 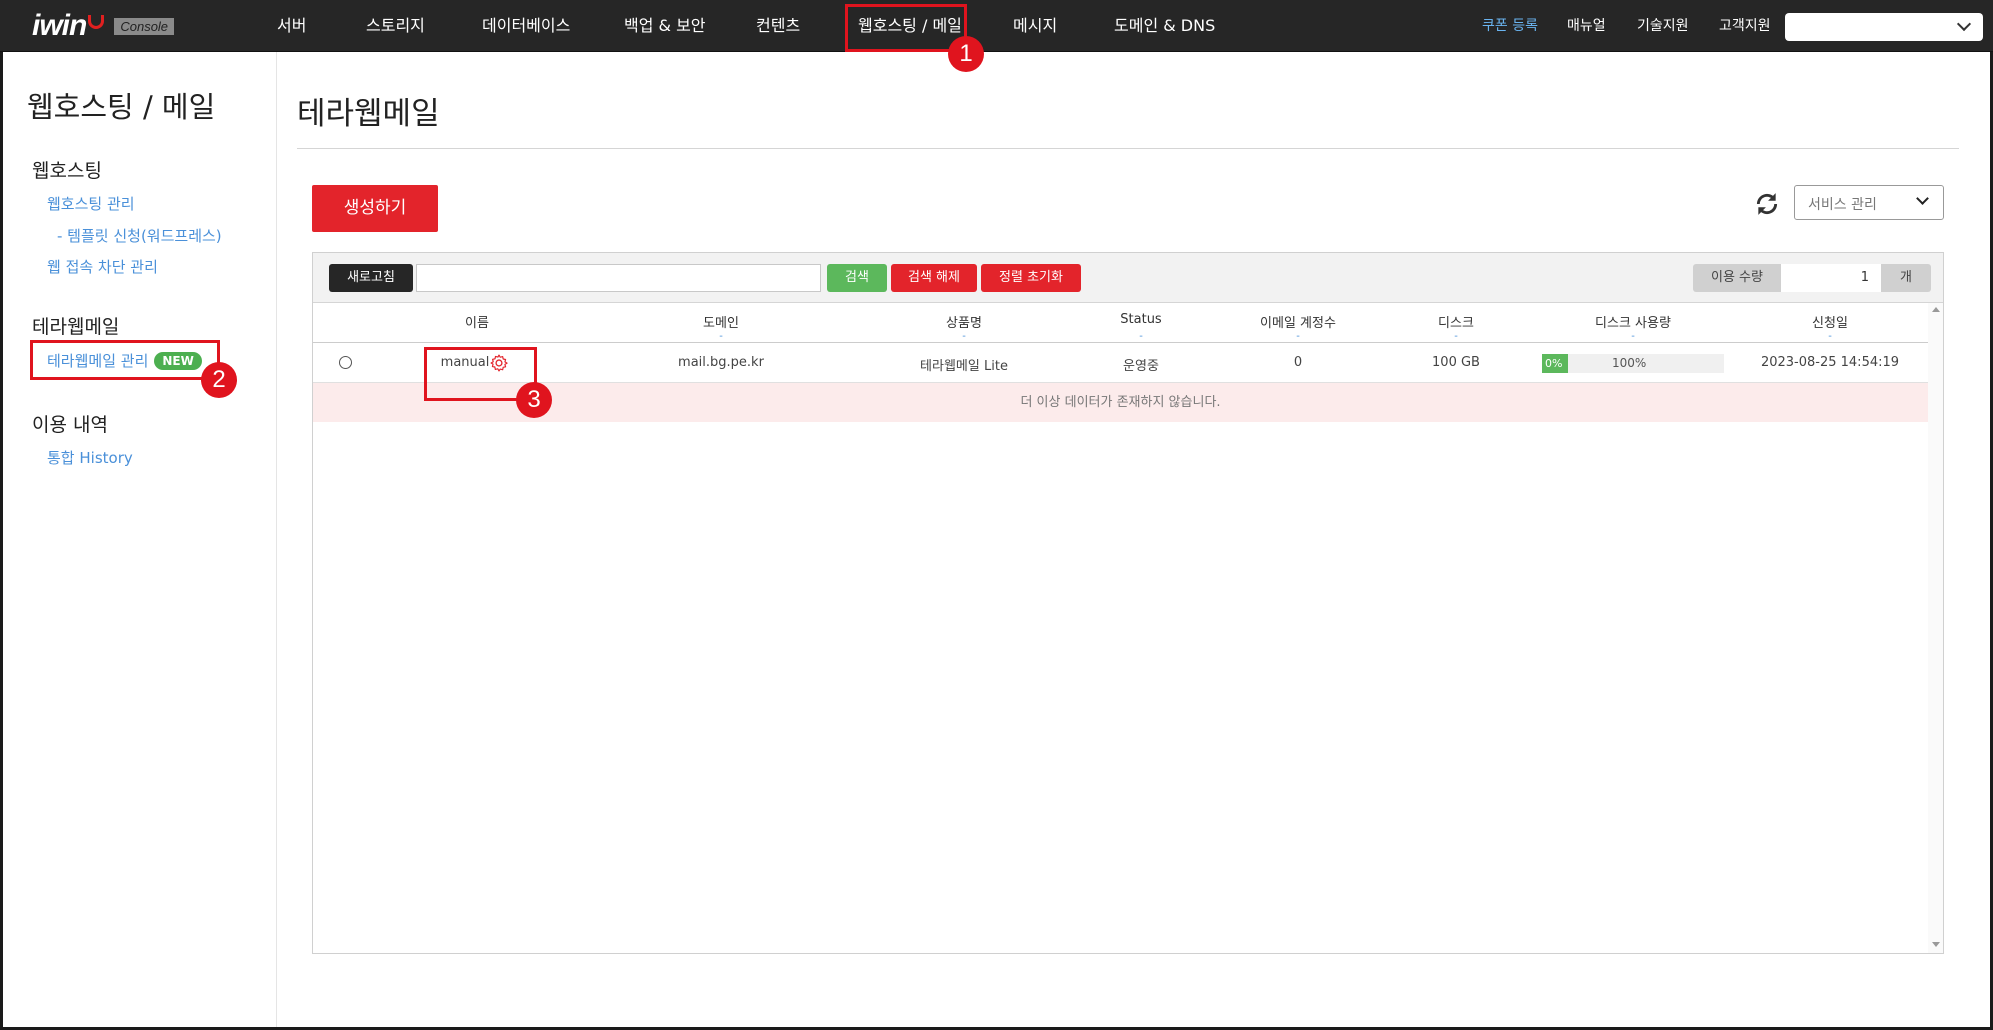 I want to click on page-title: 테라웹메일, so click(x=368, y=114).